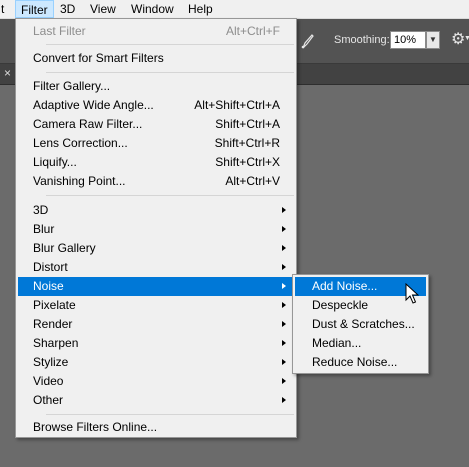 This screenshot has width=469, height=467. Describe the element at coordinates (44, 229) in the screenshot. I see `menu-item-label: Blur` at that location.